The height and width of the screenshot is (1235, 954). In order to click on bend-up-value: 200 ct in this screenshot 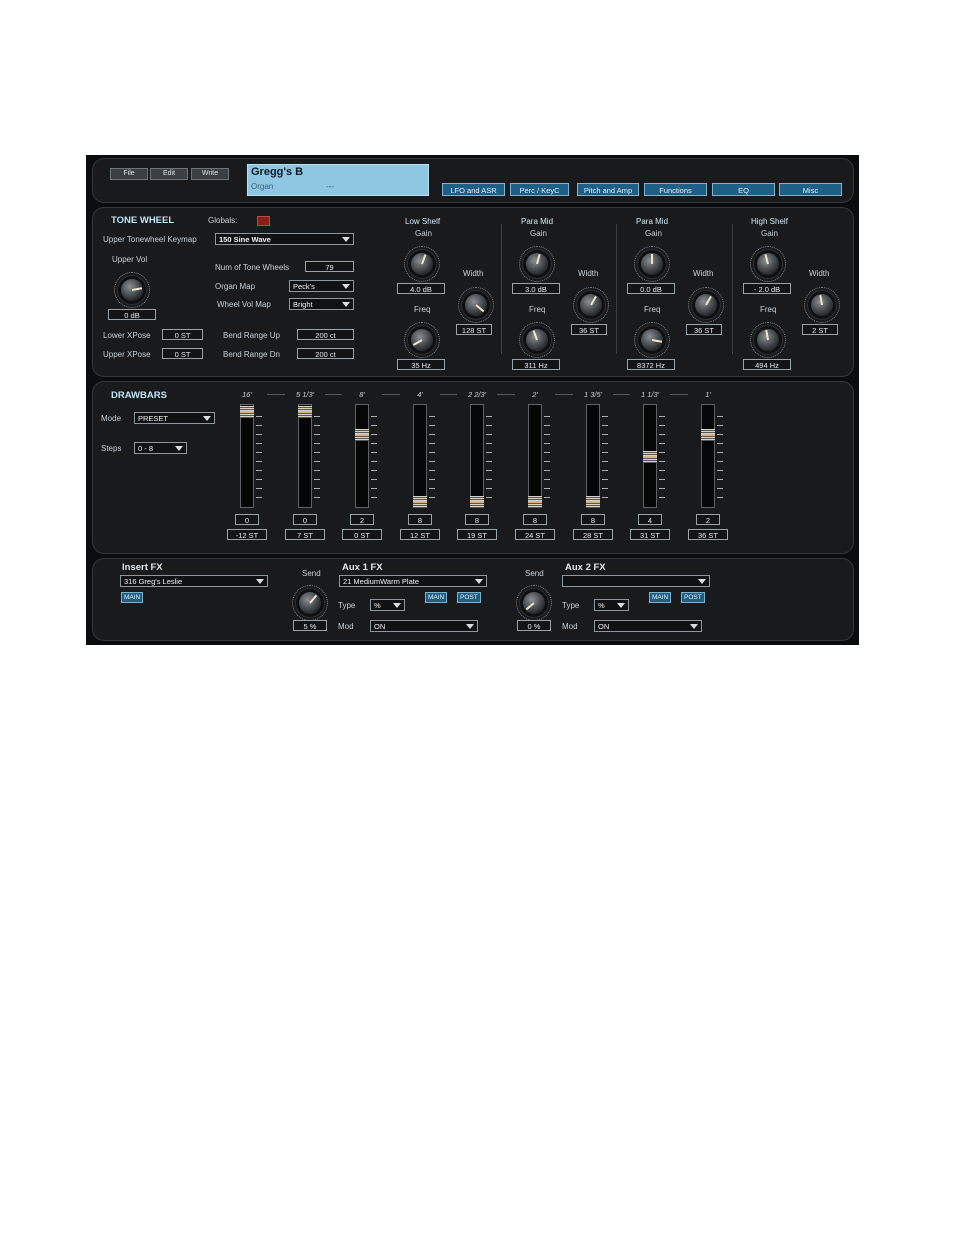, I will do `click(325, 334)`.